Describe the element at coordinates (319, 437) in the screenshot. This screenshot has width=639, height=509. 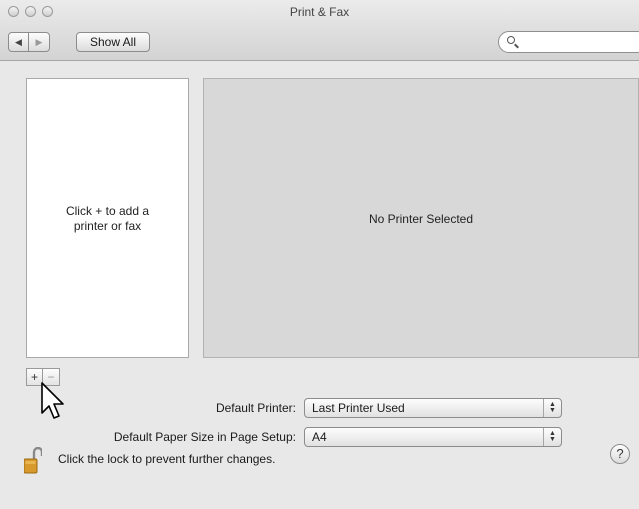
I see `paper-size-value: A4` at that location.